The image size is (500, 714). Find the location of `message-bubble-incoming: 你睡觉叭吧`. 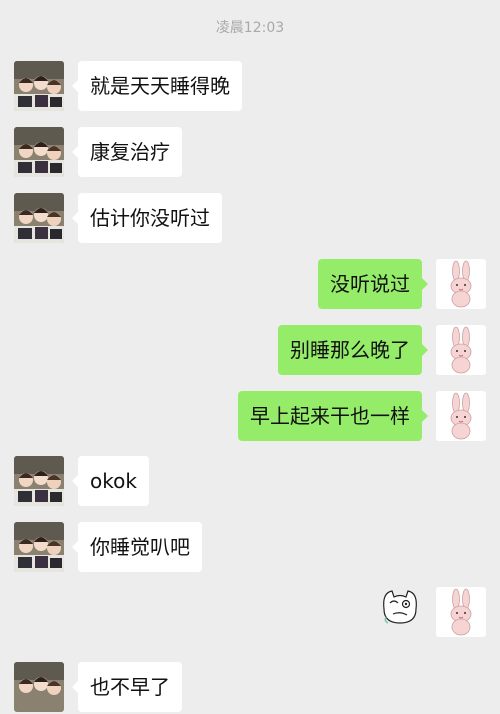

message-bubble-incoming: 你睡觉叭吧 is located at coordinates (137, 547).